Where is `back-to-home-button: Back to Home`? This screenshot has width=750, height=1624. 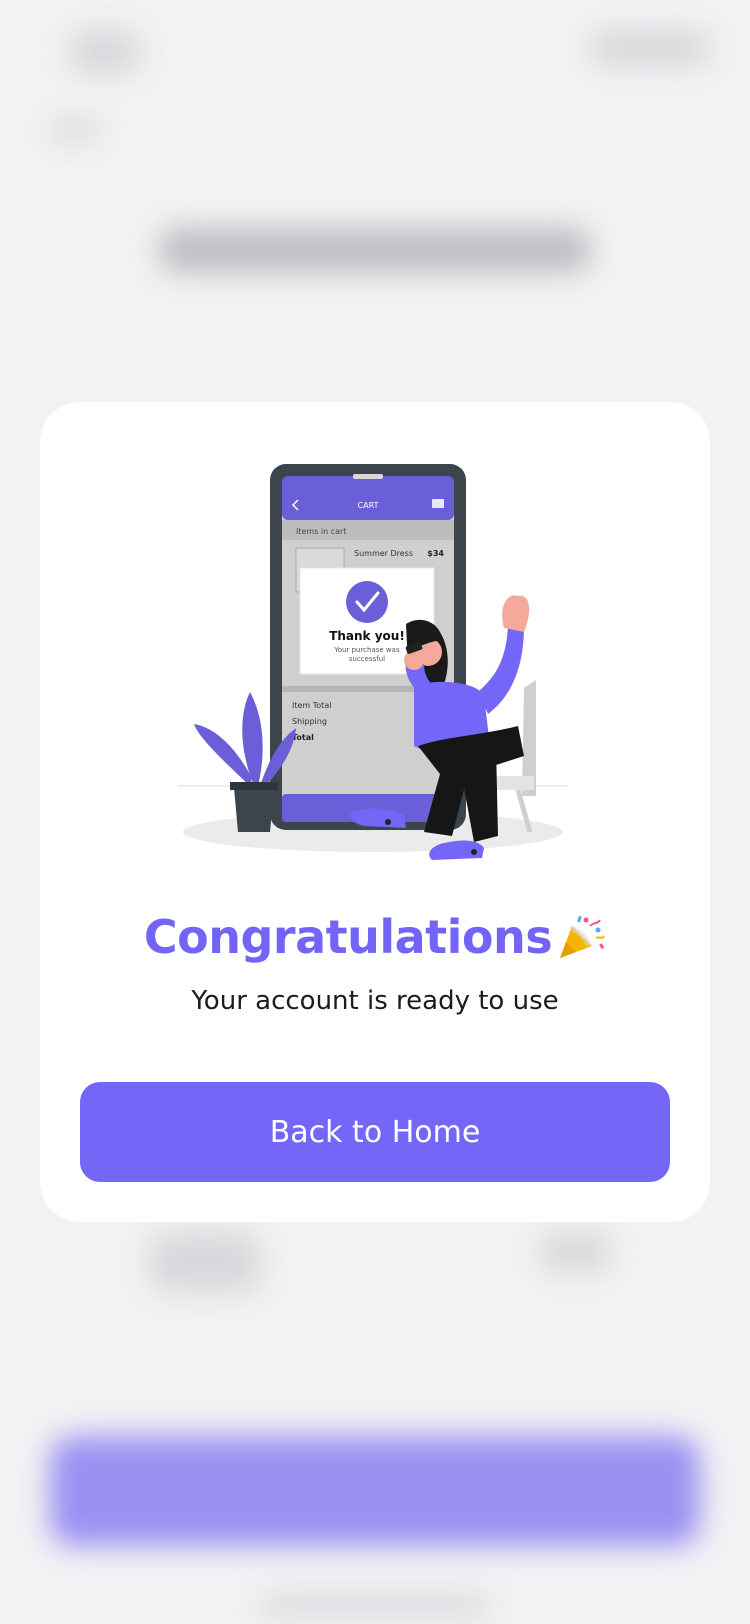 back-to-home-button: Back to Home is located at coordinates (375, 1132).